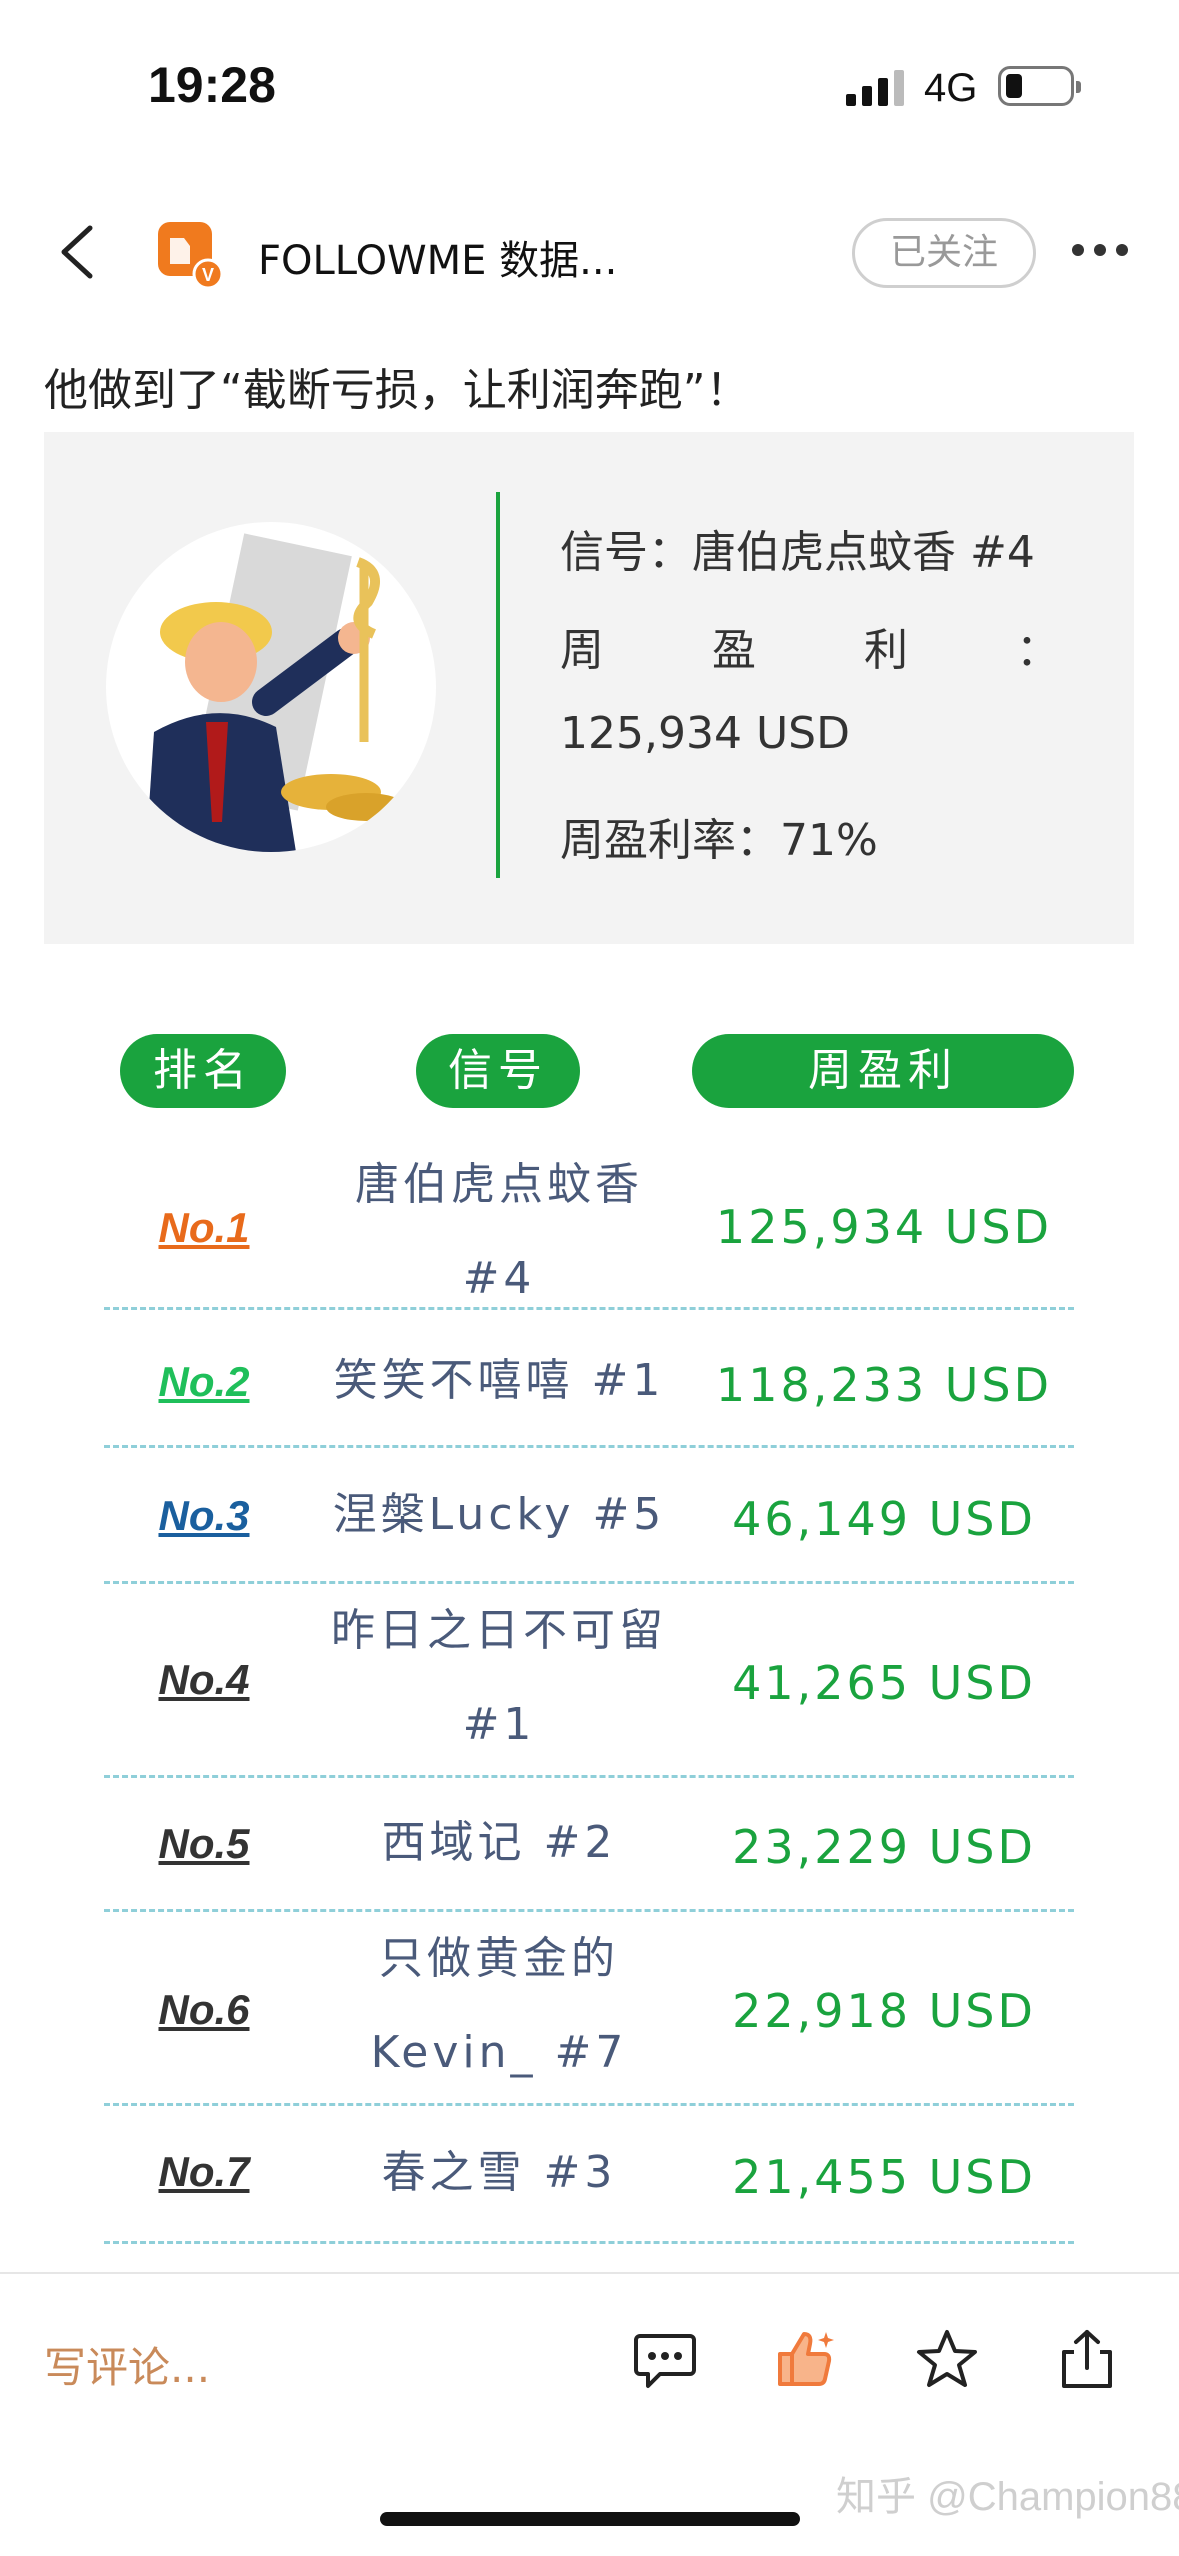  What do you see at coordinates (498, 1071) in the screenshot?
I see `signal-column-header: 信号` at bounding box center [498, 1071].